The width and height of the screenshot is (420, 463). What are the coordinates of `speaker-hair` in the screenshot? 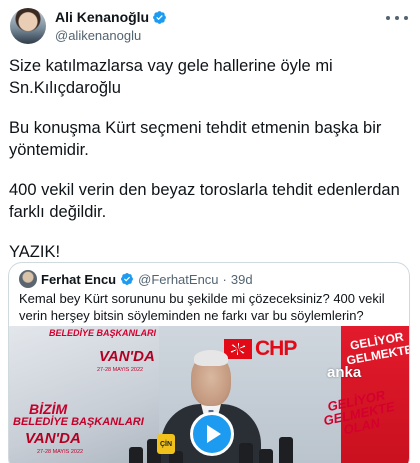 It's located at (211, 358).